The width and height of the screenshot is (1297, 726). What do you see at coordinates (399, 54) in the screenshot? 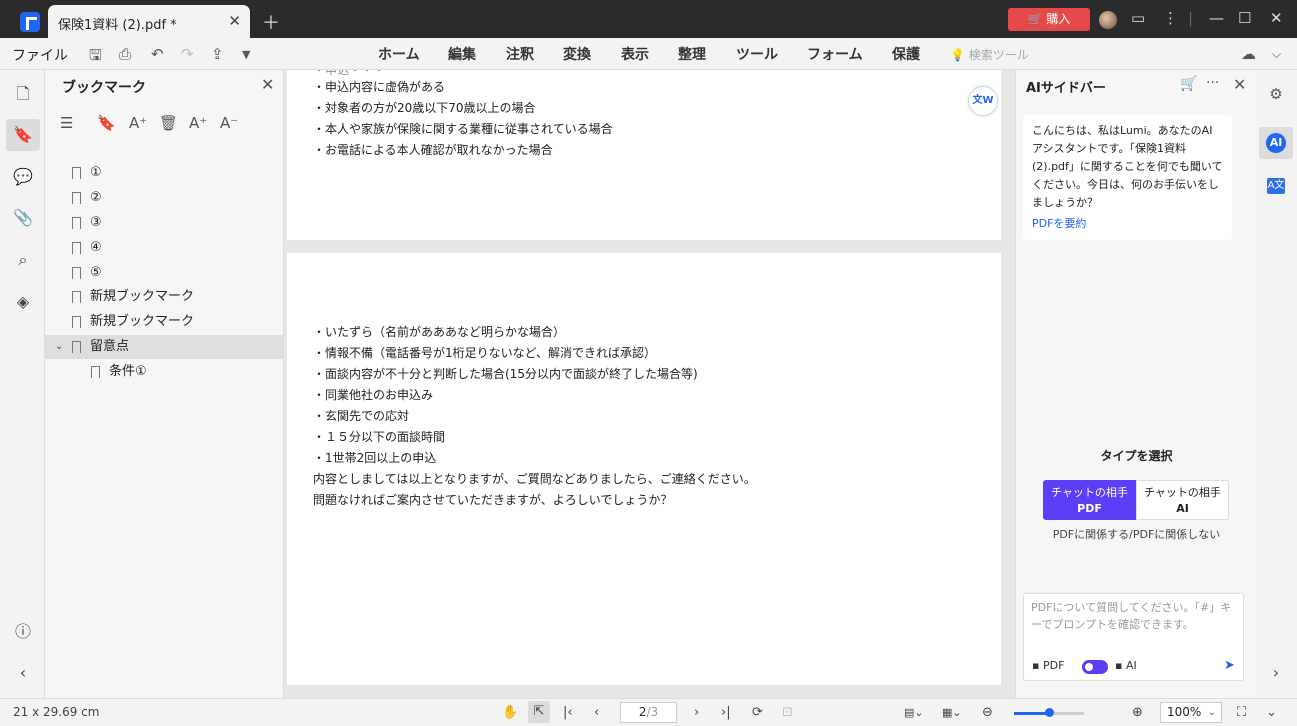
I see `tab-home: ホーム` at bounding box center [399, 54].